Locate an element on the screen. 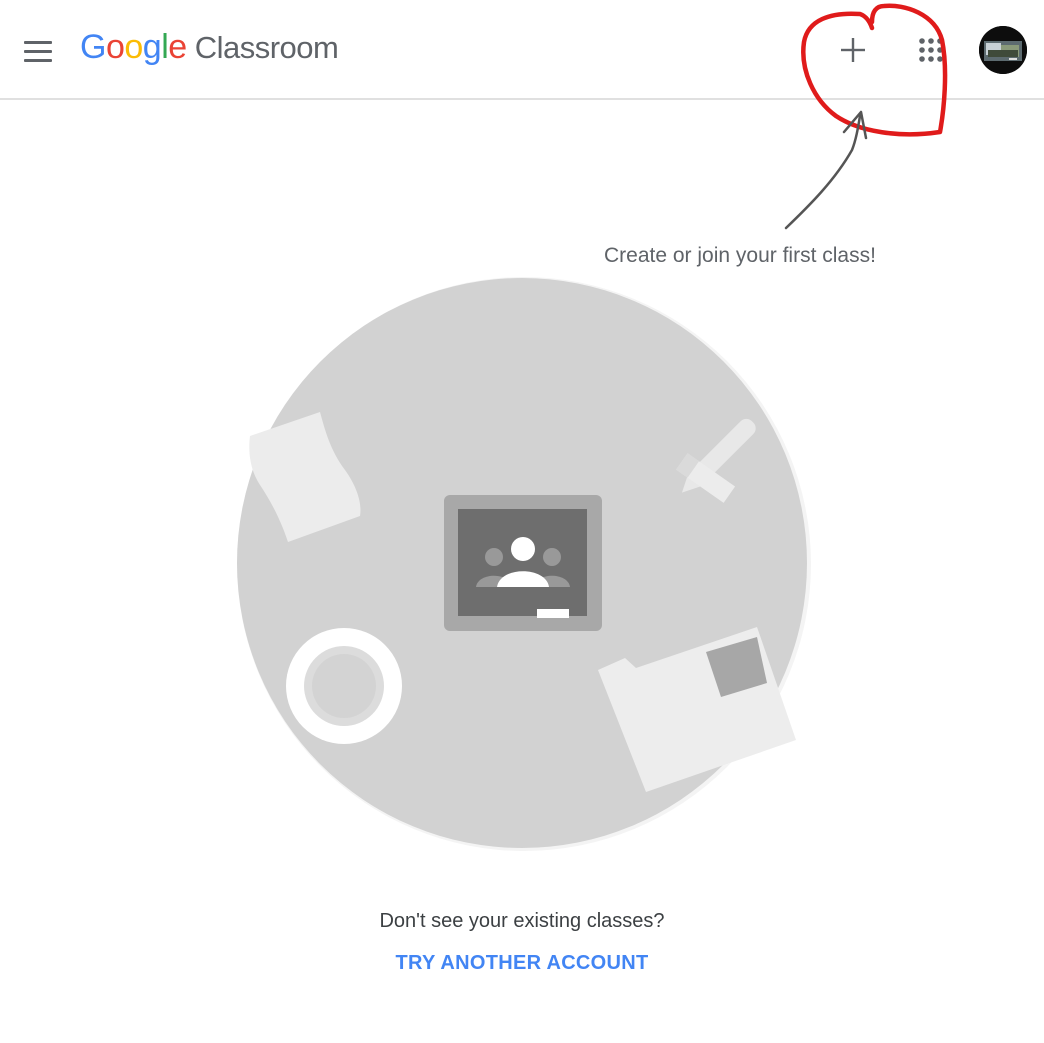 Image resolution: width=1044 pixels, height=1043 pixels. classroom-board-icon is located at coordinates (523, 563).